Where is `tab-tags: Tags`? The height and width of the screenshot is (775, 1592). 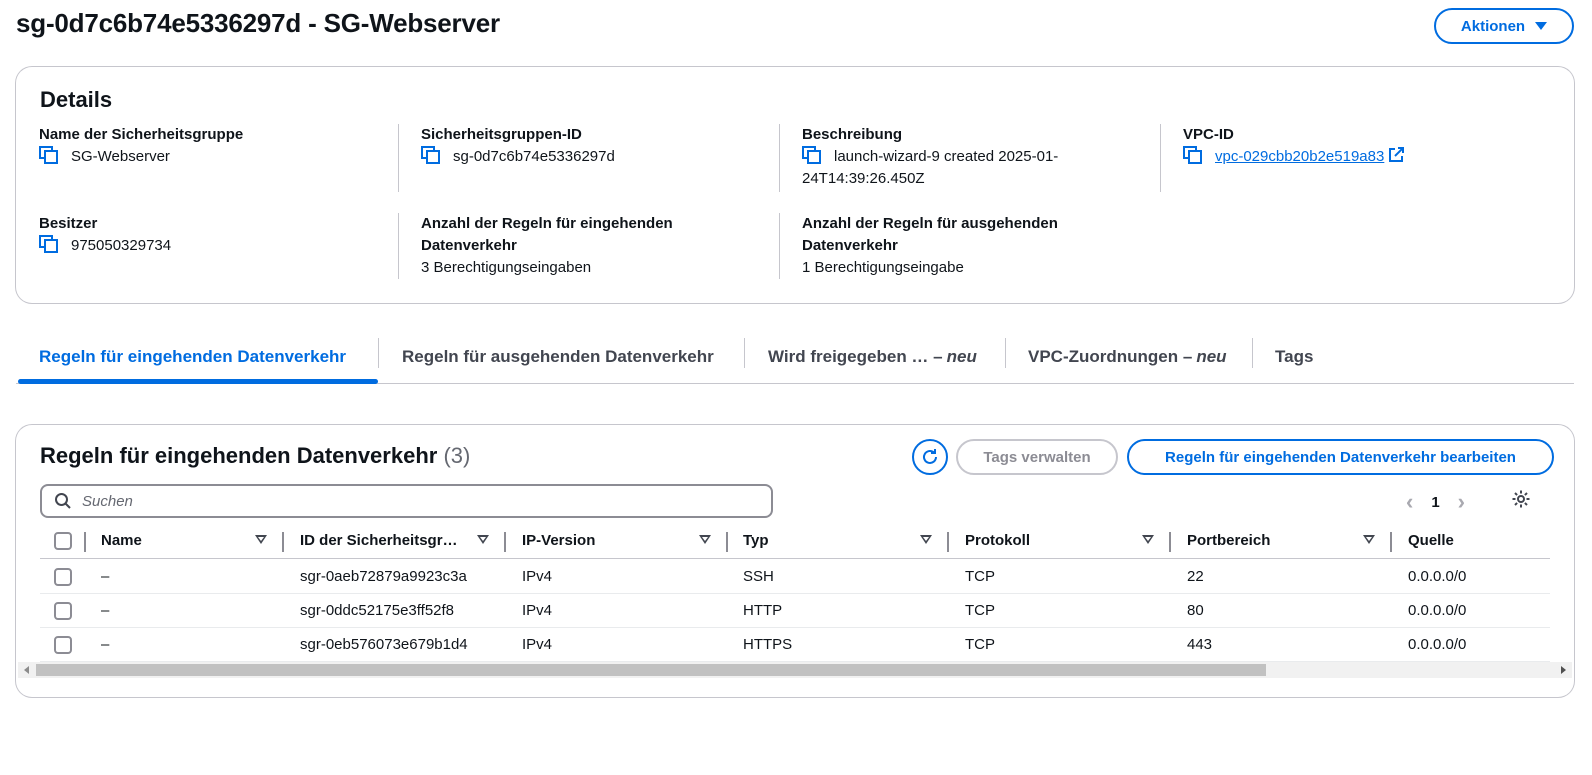
tab-tags: Tags is located at coordinates (1294, 357).